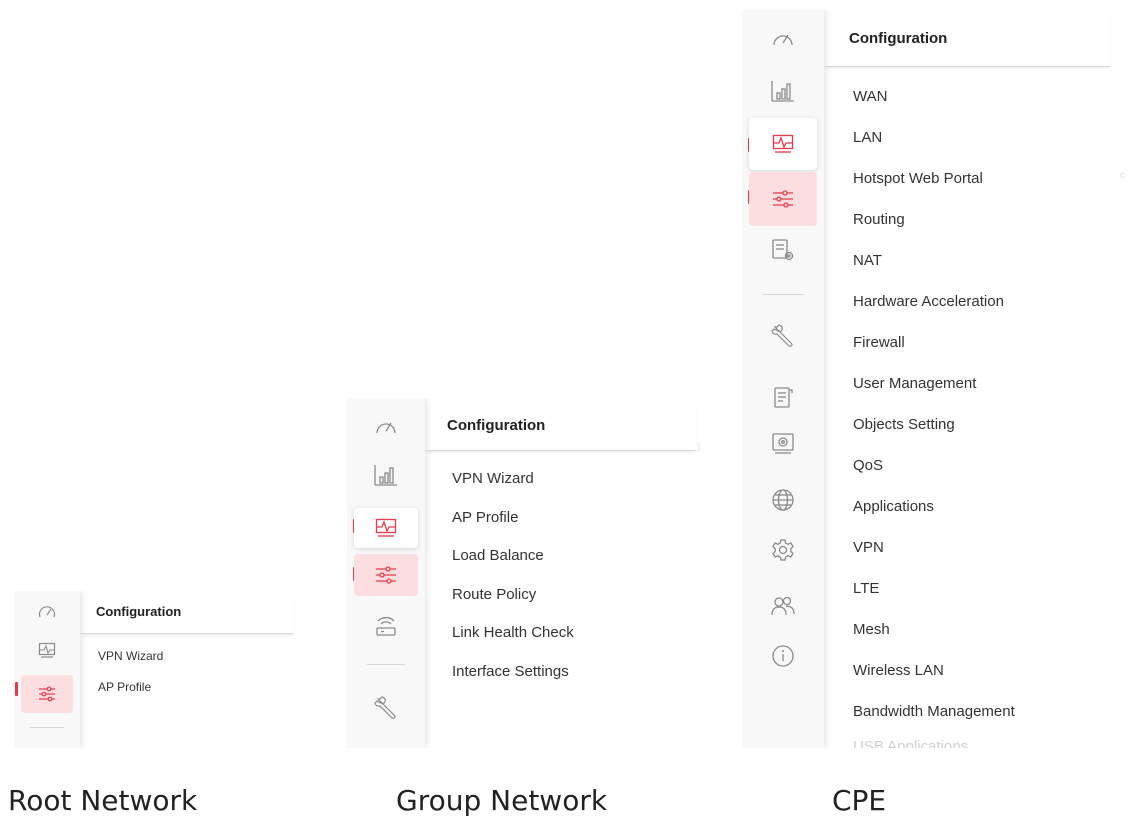  Describe the element at coordinates (867, 137) in the screenshot. I see `menu-item-lan: LAN` at that location.